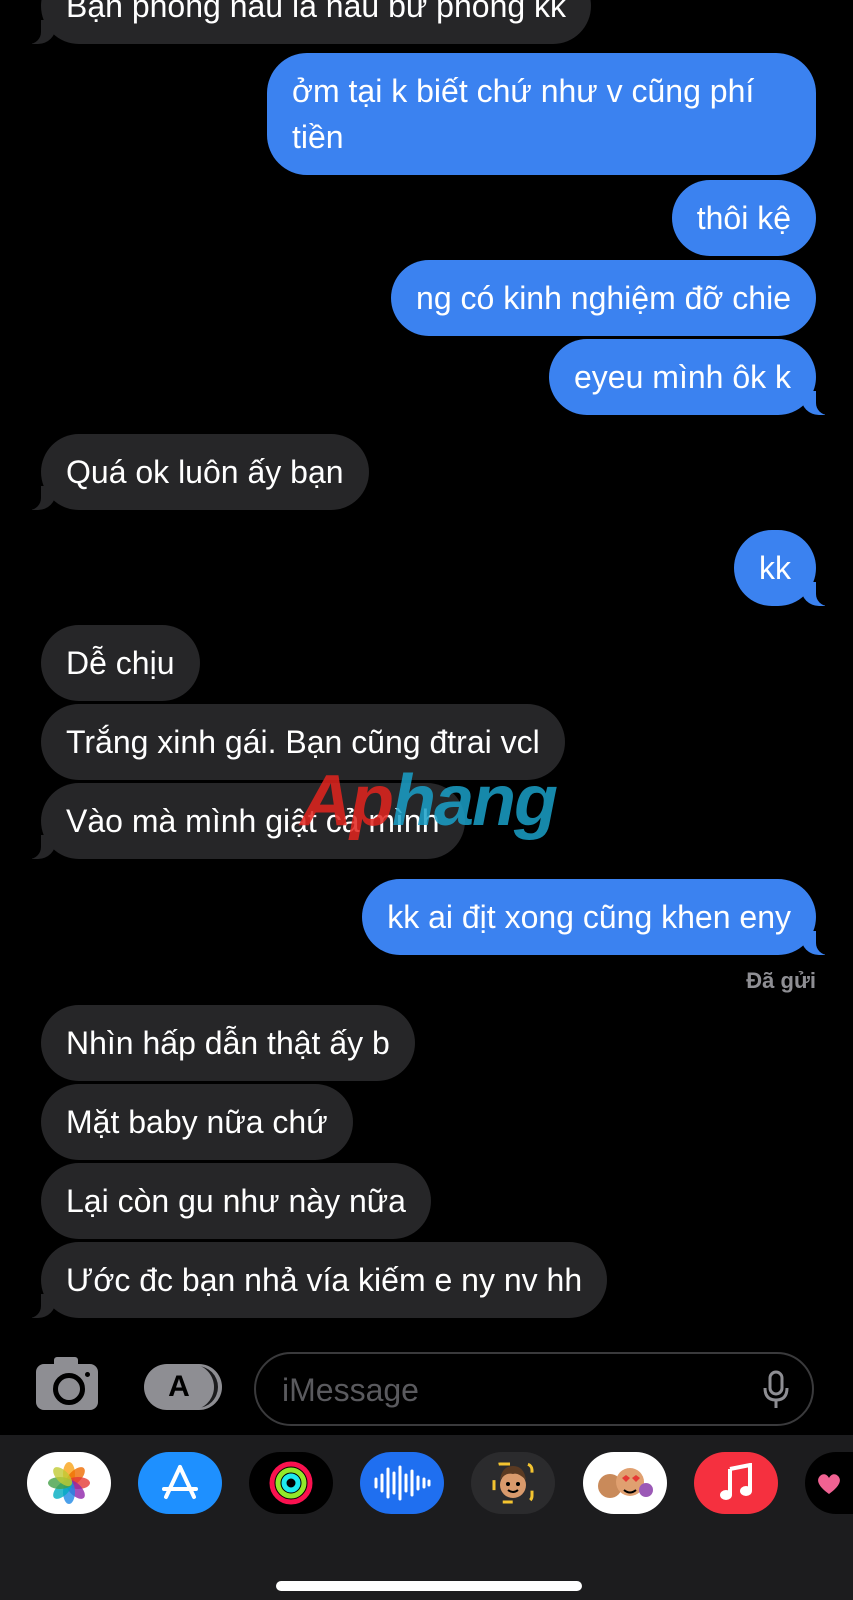 This screenshot has height=1600, width=853. What do you see at coordinates (736, 1483) in the screenshot?
I see `music-icon` at bounding box center [736, 1483].